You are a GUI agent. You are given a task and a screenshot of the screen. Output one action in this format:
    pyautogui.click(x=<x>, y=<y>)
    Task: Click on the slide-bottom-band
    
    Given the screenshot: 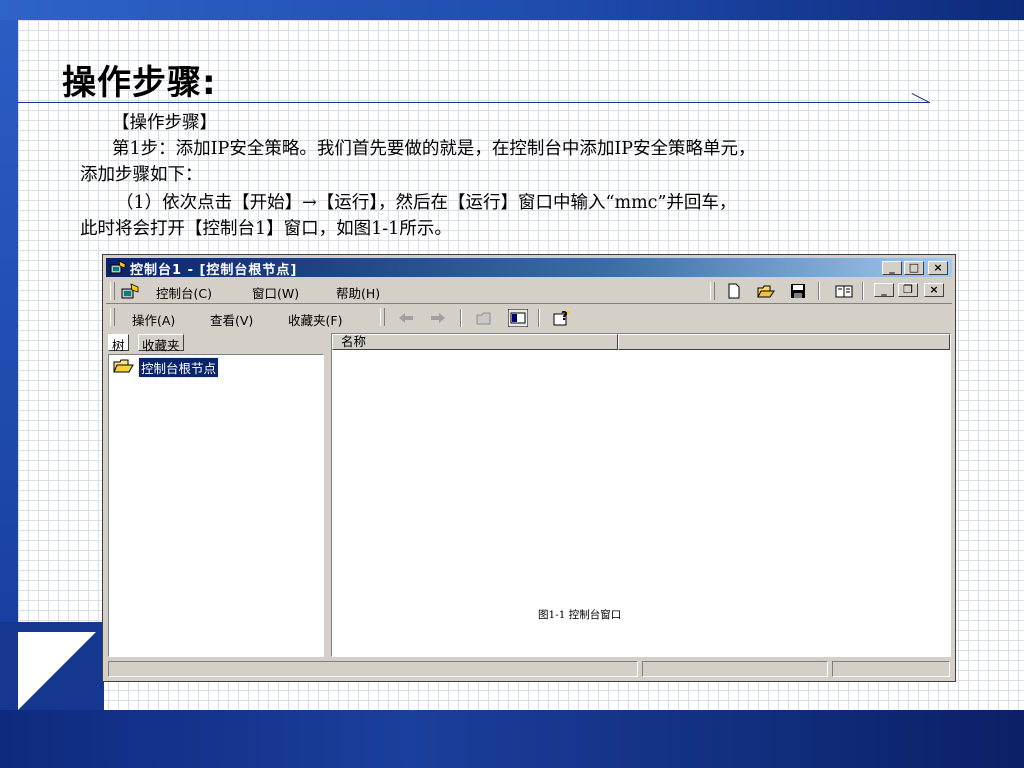 What is the action you would take?
    pyautogui.click(x=512, y=739)
    